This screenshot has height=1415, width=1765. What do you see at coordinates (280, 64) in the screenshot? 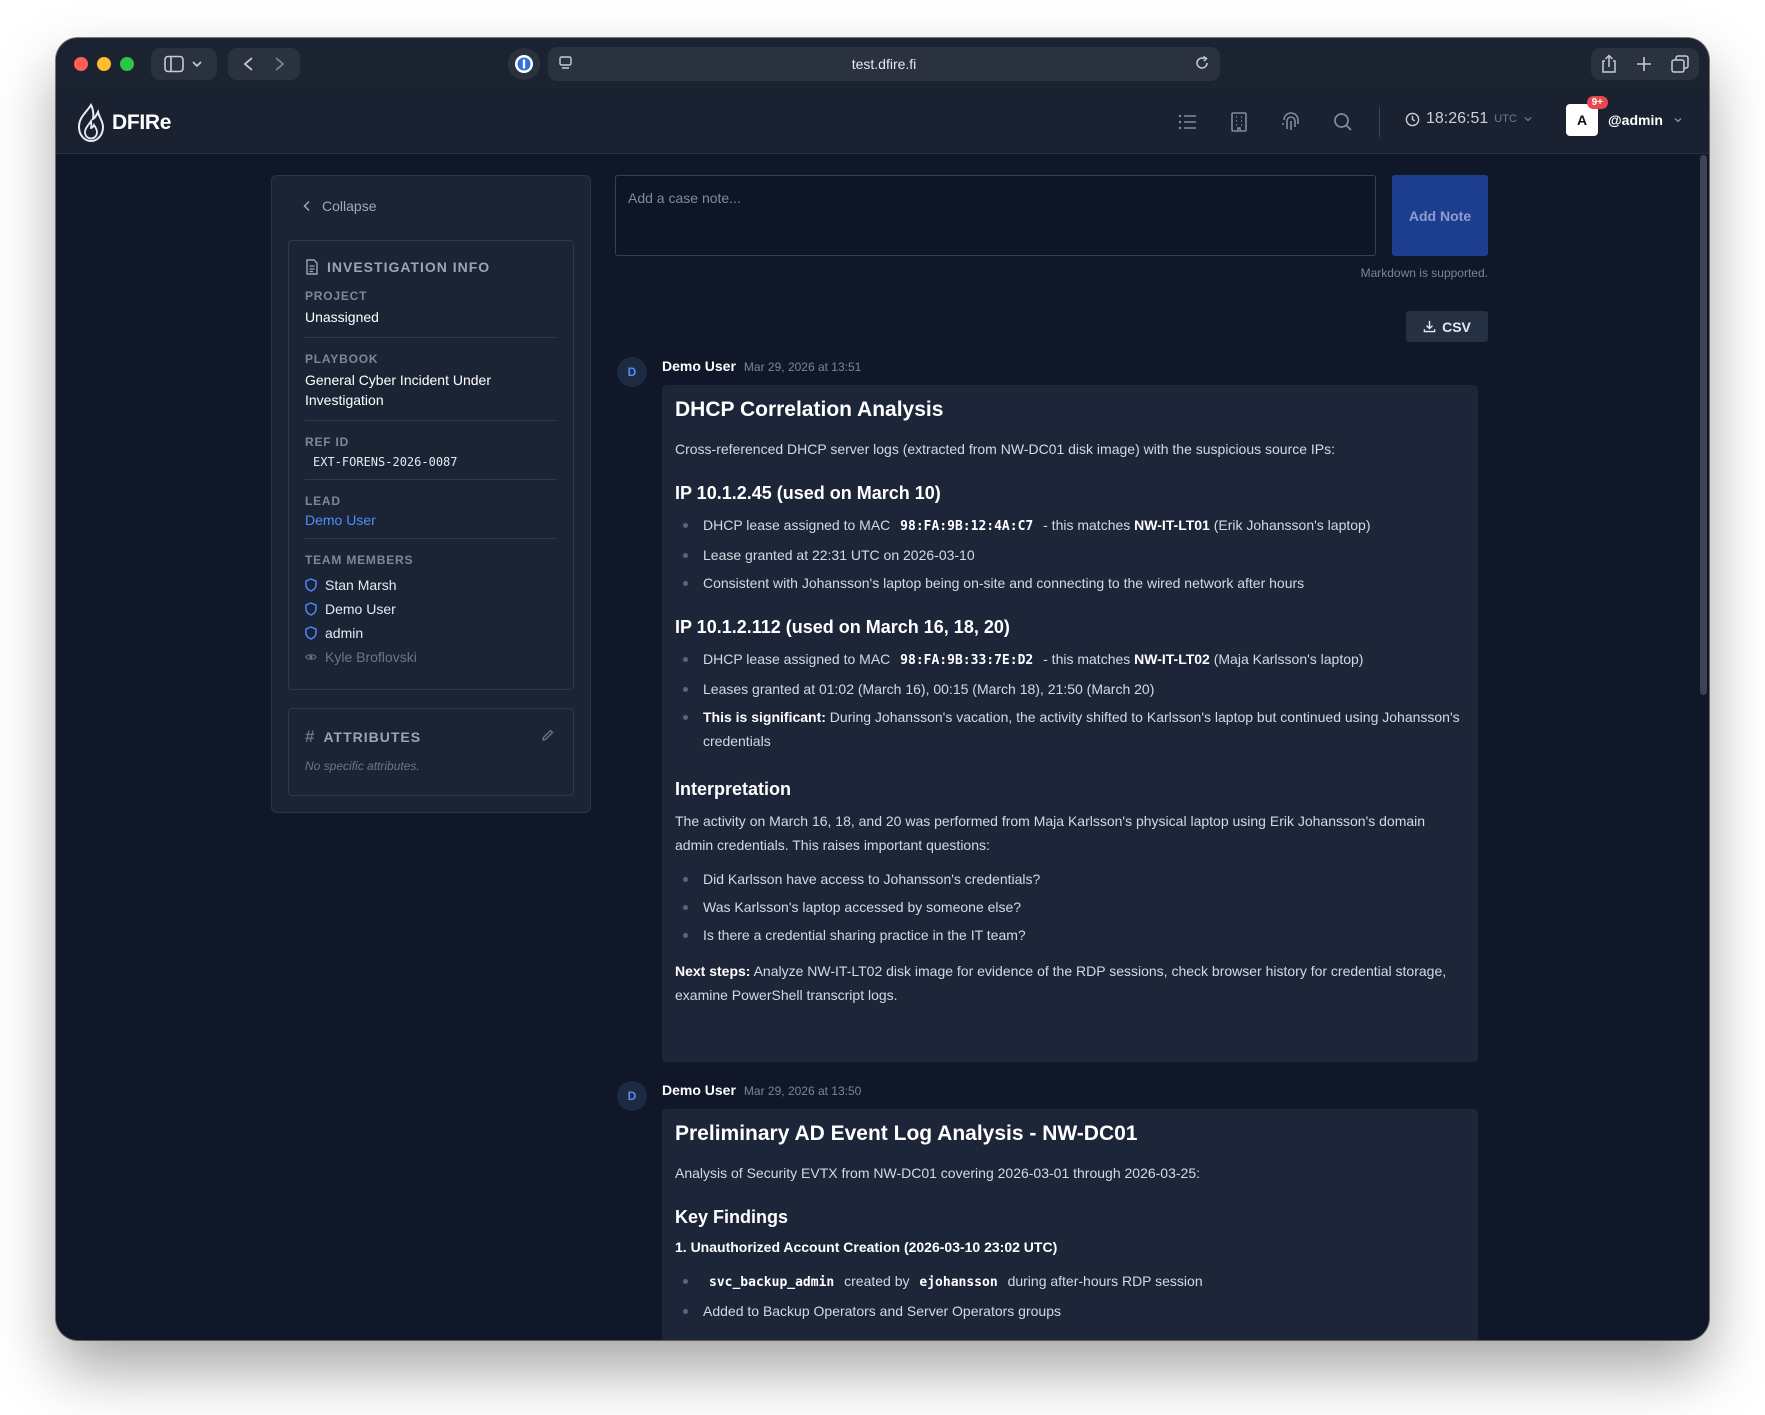
I see `forward-icon` at bounding box center [280, 64].